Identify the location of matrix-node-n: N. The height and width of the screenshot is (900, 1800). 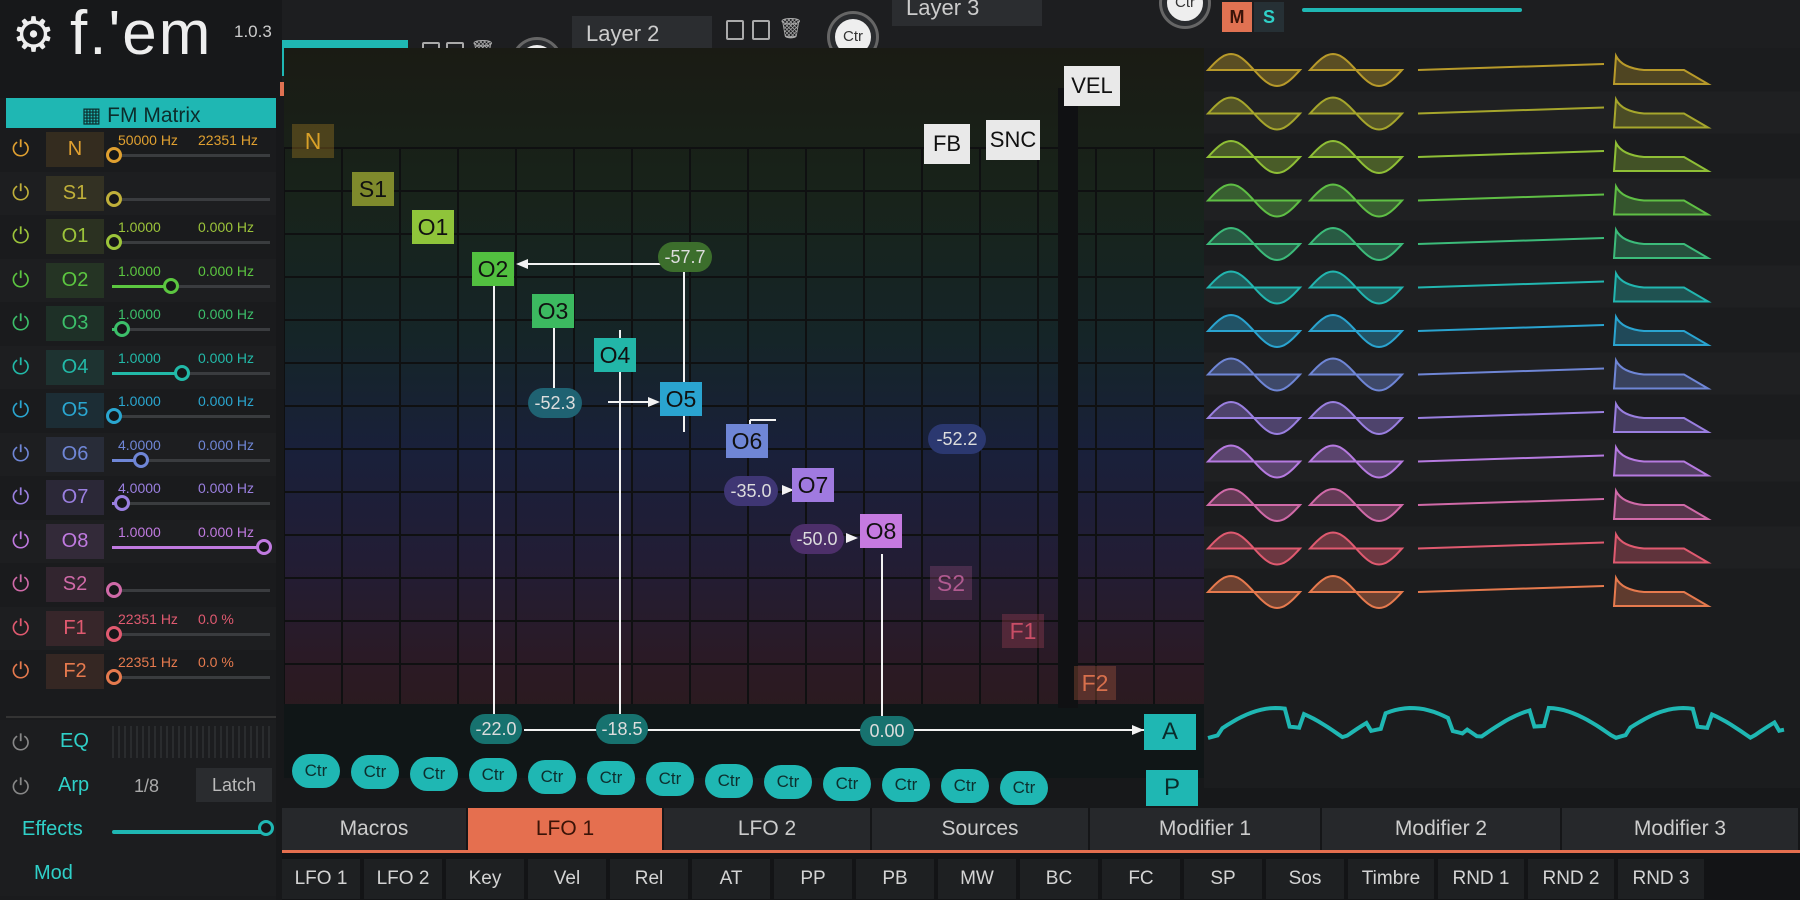
(313, 141).